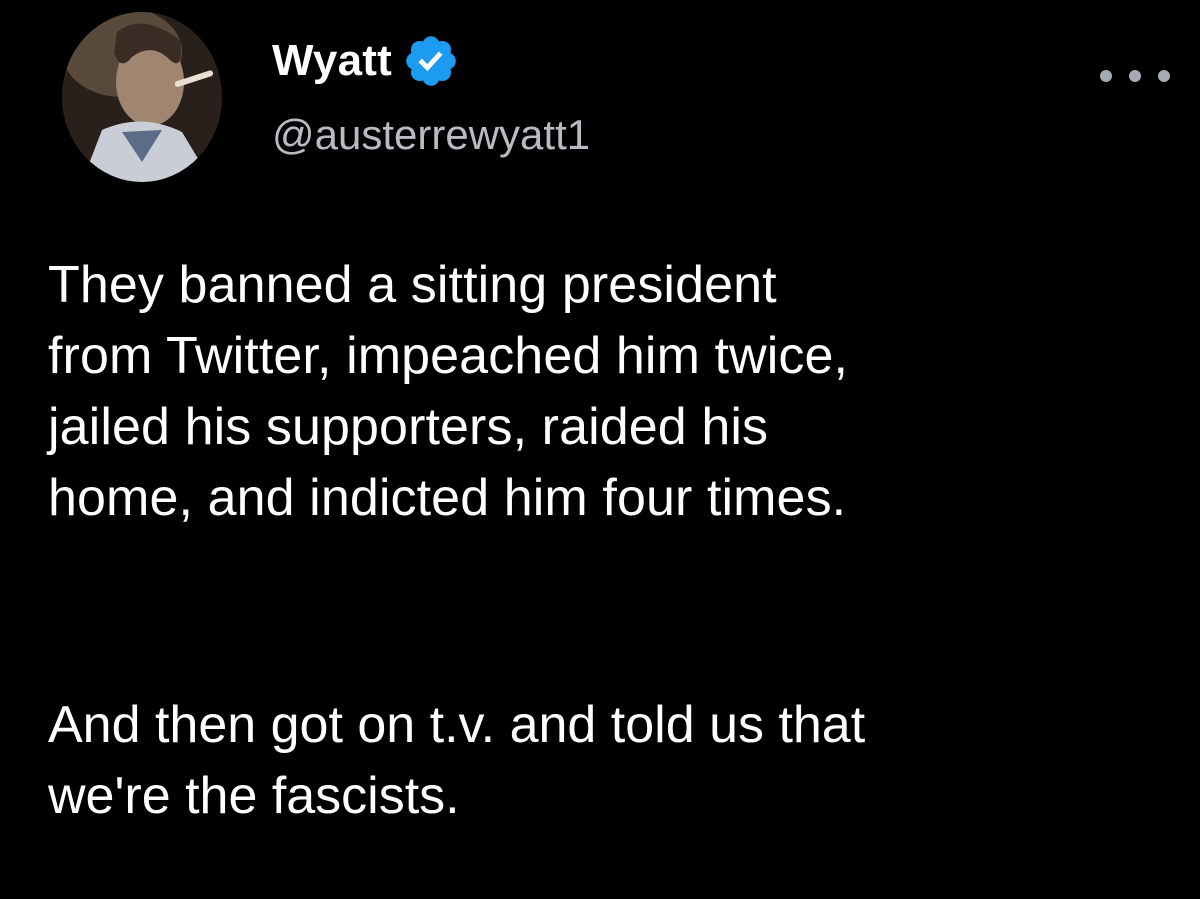 Image resolution: width=1200 pixels, height=899 pixels. I want to click on tweet-text-line: from Twitter, impeached him twice,, so click(448, 356).